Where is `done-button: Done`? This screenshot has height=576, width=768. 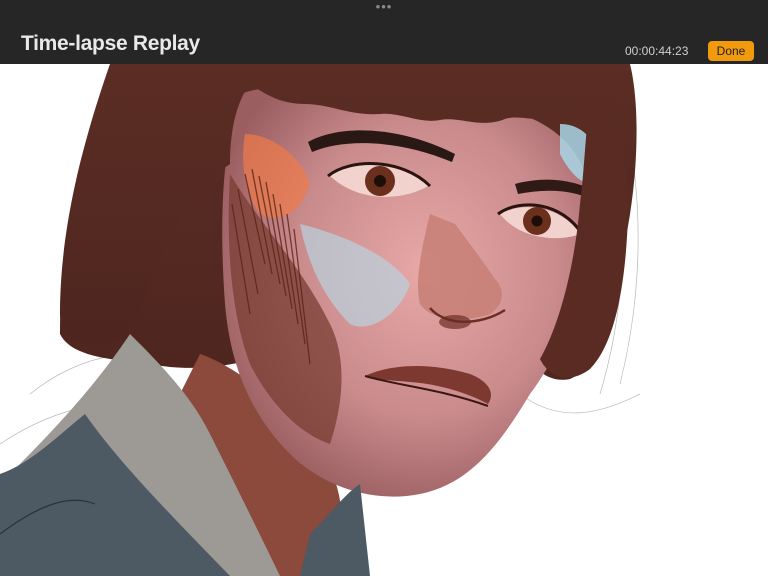 done-button: Done is located at coordinates (731, 51).